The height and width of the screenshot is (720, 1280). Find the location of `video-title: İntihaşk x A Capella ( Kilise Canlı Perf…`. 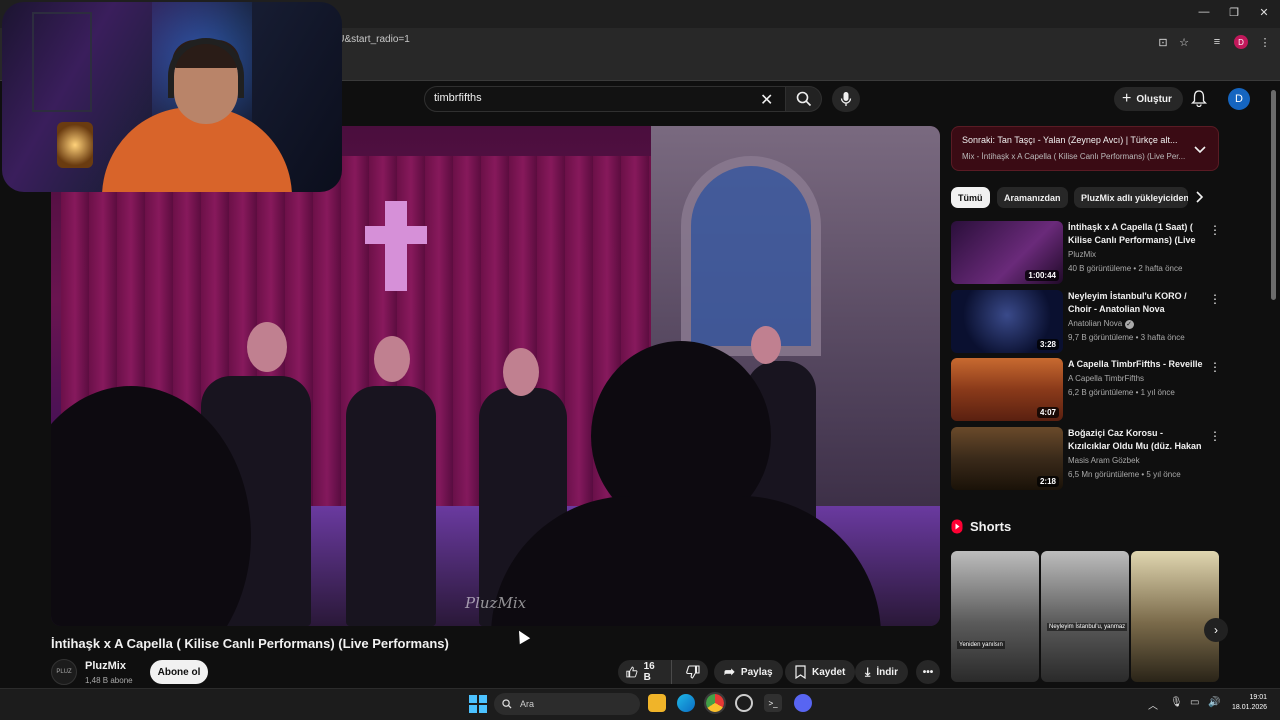

video-title: İntihaşk x A Capella ( Kilise Canlı Perf… is located at coordinates (250, 643).